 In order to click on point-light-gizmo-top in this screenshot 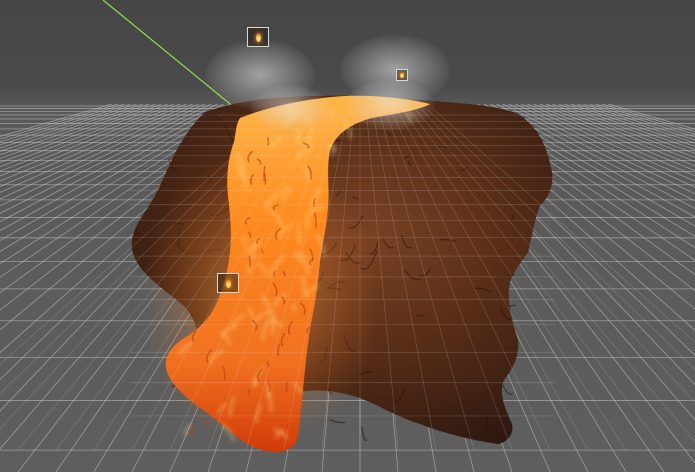, I will do `click(258, 37)`.